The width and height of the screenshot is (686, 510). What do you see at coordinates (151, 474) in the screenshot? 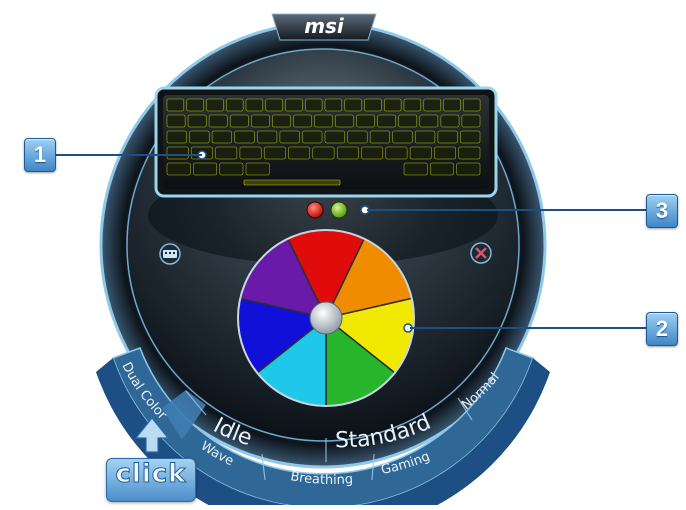
I see `click-hint-label: click` at bounding box center [151, 474].